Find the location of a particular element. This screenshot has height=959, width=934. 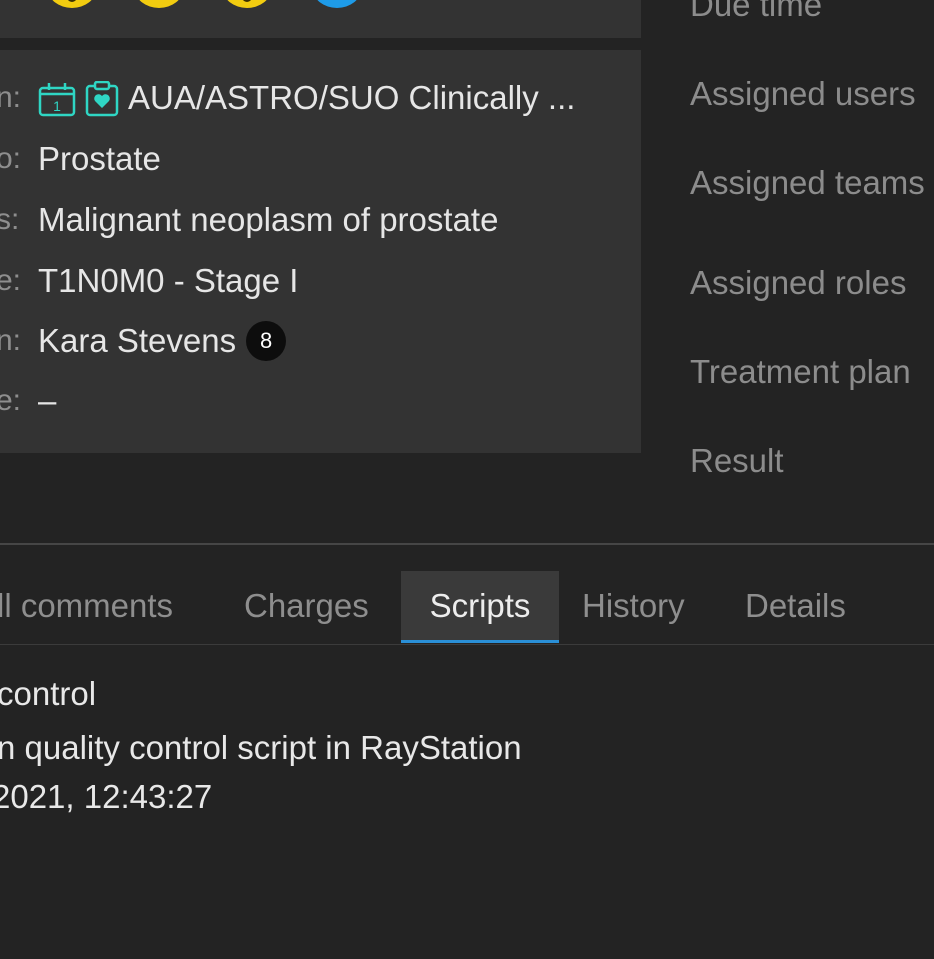

tab-all-comments: ll comments is located at coordinates (86, 607).